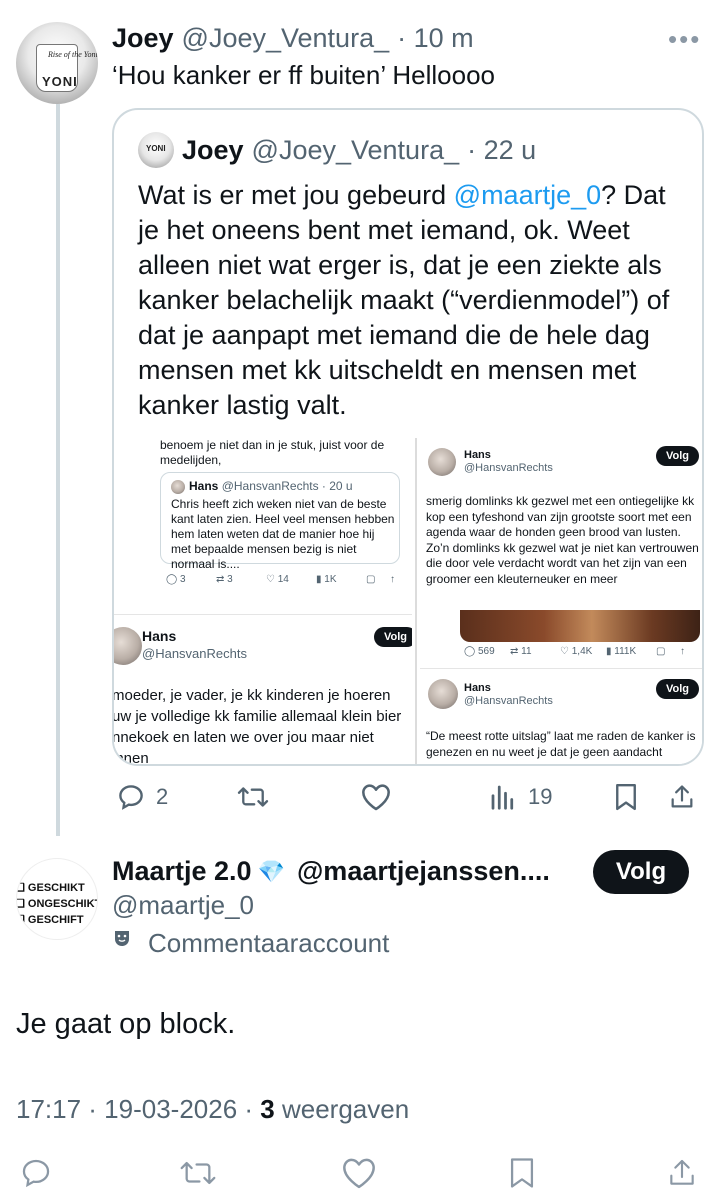  What do you see at coordinates (435, 38) in the screenshot?
I see `tweet-time: · 10 m` at bounding box center [435, 38].